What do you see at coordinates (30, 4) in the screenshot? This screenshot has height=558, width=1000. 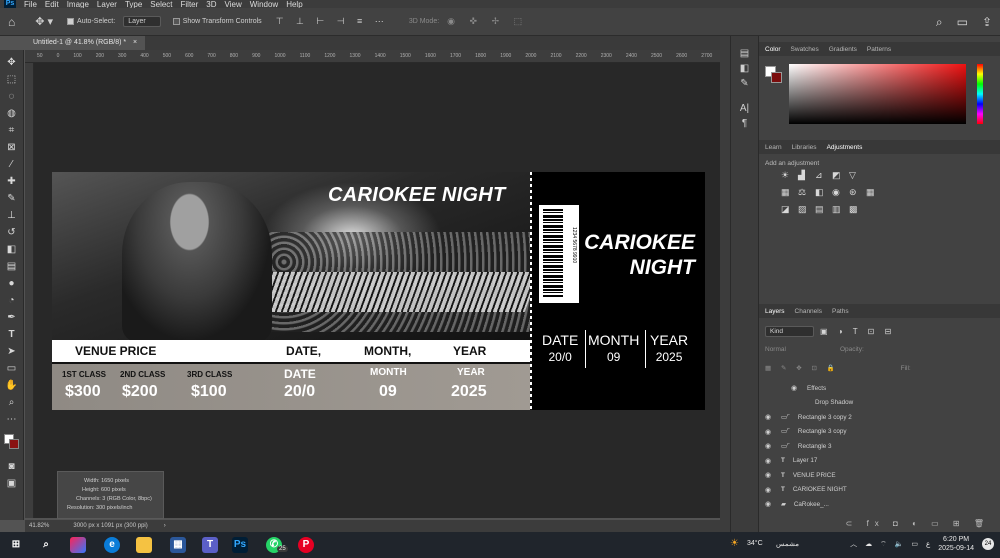 I see `menu-file: File` at bounding box center [30, 4].